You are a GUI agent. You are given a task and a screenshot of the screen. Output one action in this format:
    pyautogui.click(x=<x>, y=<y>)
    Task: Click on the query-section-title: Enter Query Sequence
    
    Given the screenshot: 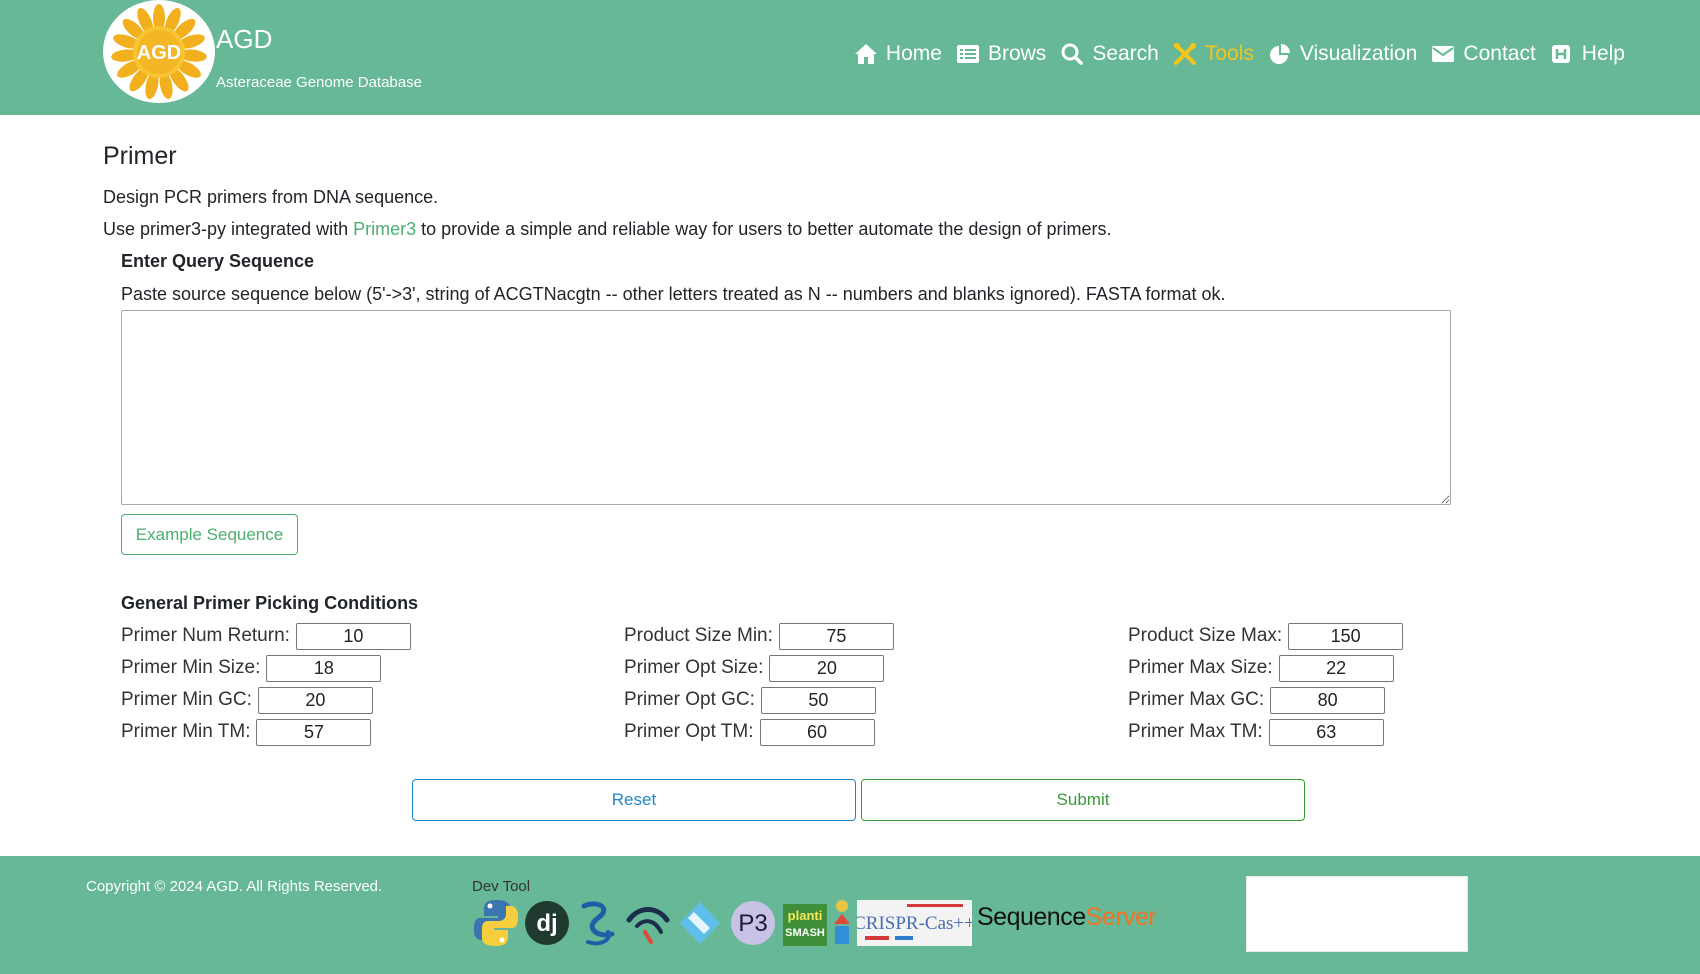 What is the action you would take?
    pyautogui.click(x=218, y=261)
    